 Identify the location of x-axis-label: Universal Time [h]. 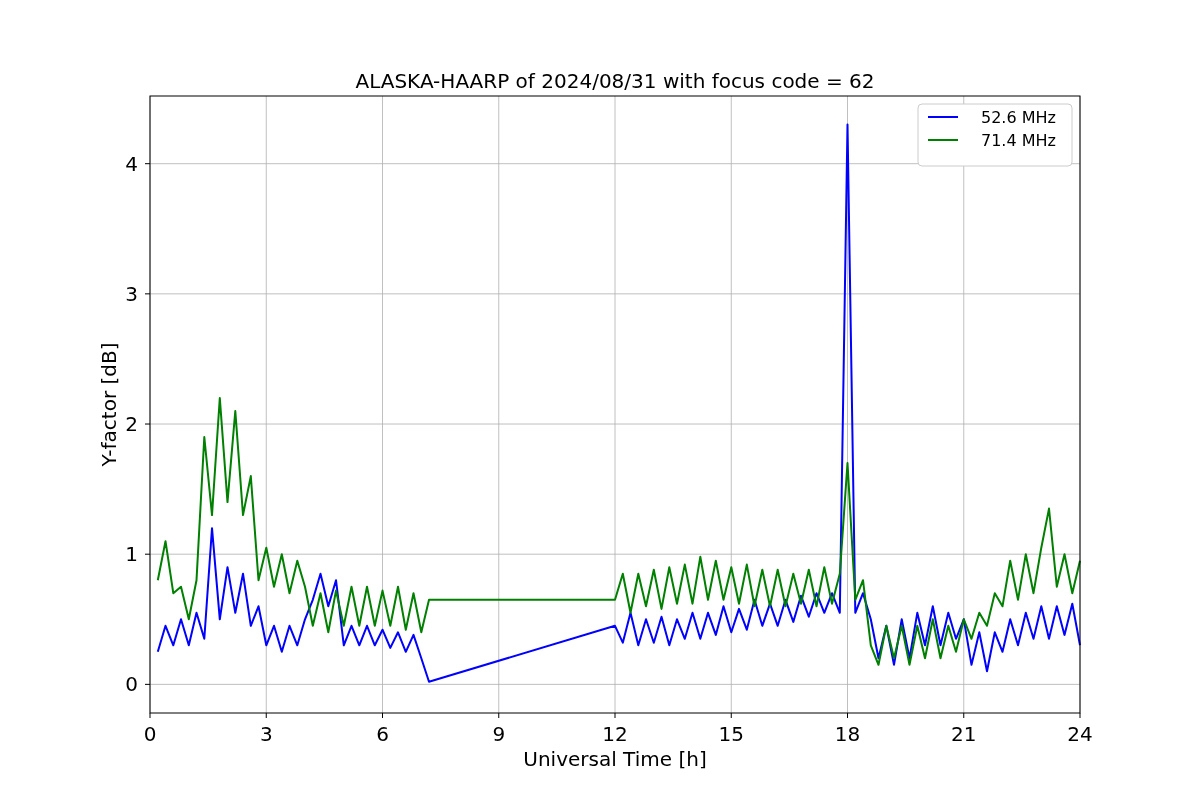
(615, 759).